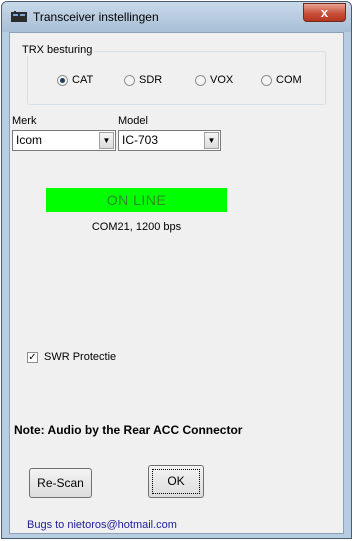  I want to click on close-icon: x, so click(324, 12).